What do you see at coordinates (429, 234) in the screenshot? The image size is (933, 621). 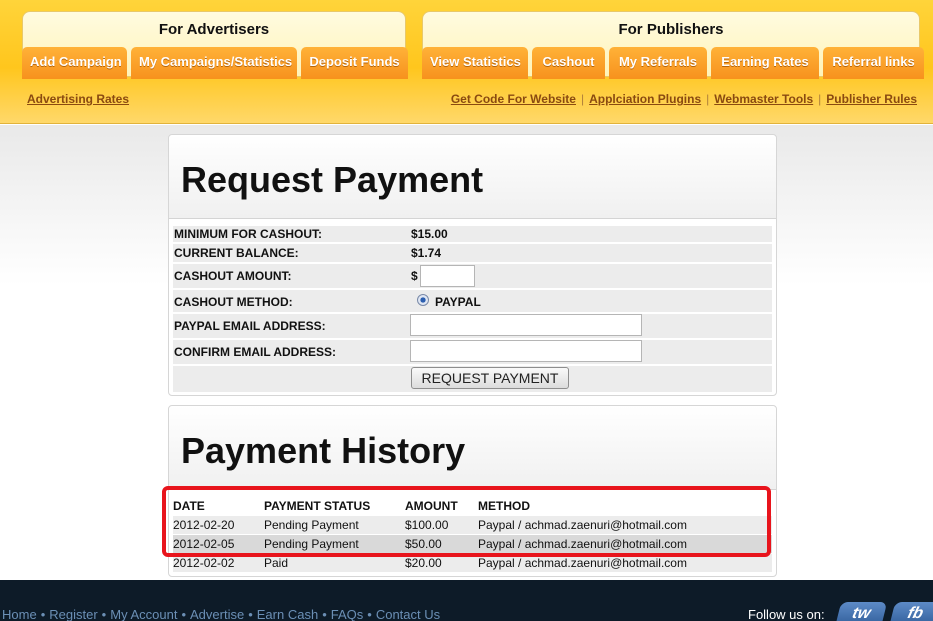 I see `min-cashout-value: $15.00` at bounding box center [429, 234].